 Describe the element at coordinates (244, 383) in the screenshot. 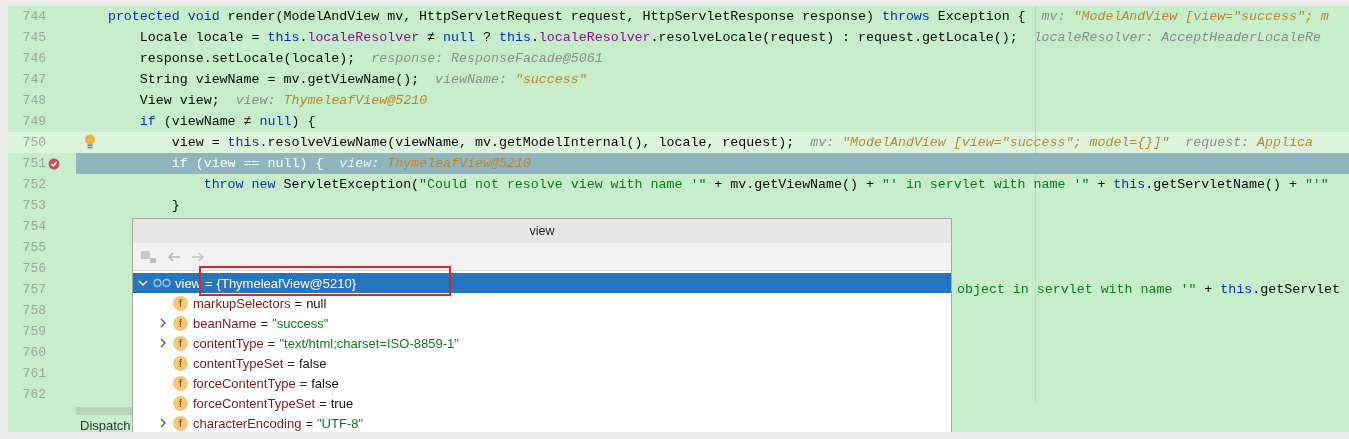

I see `variable-name: forceContentType` at that location.